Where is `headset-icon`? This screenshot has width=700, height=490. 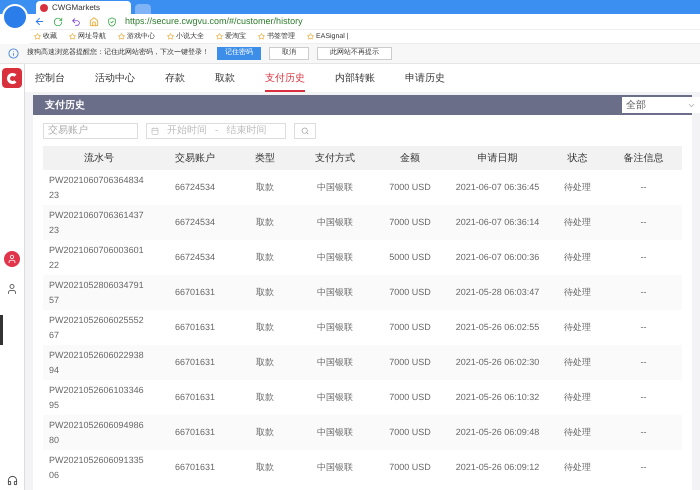 headset-icon is located at coordinates (12, 480).